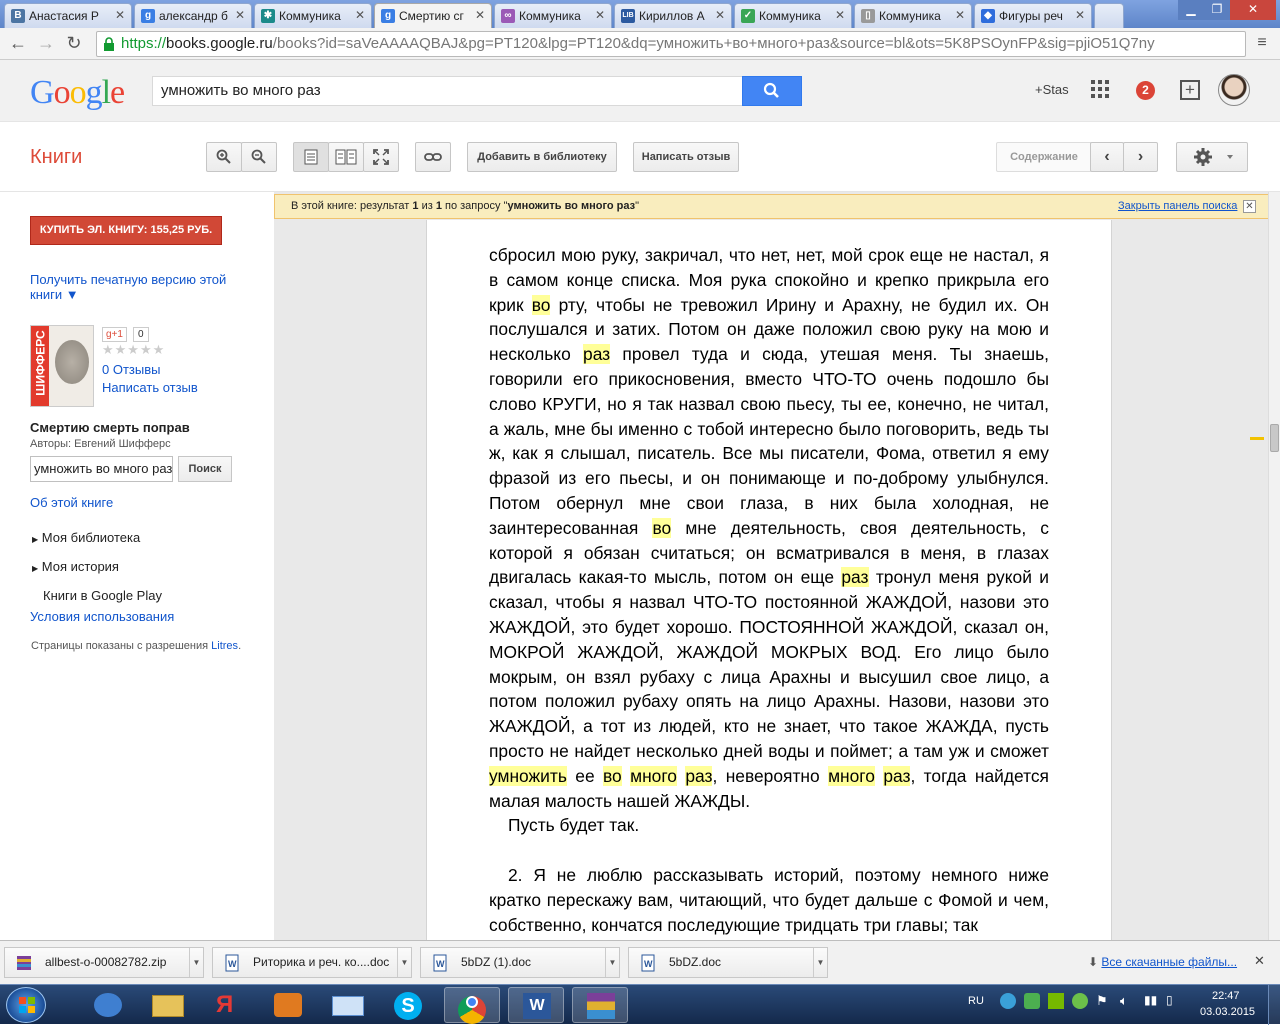  I want to click on browser-tab-8: ▯ Коммуника ✕, so click(913, 15).